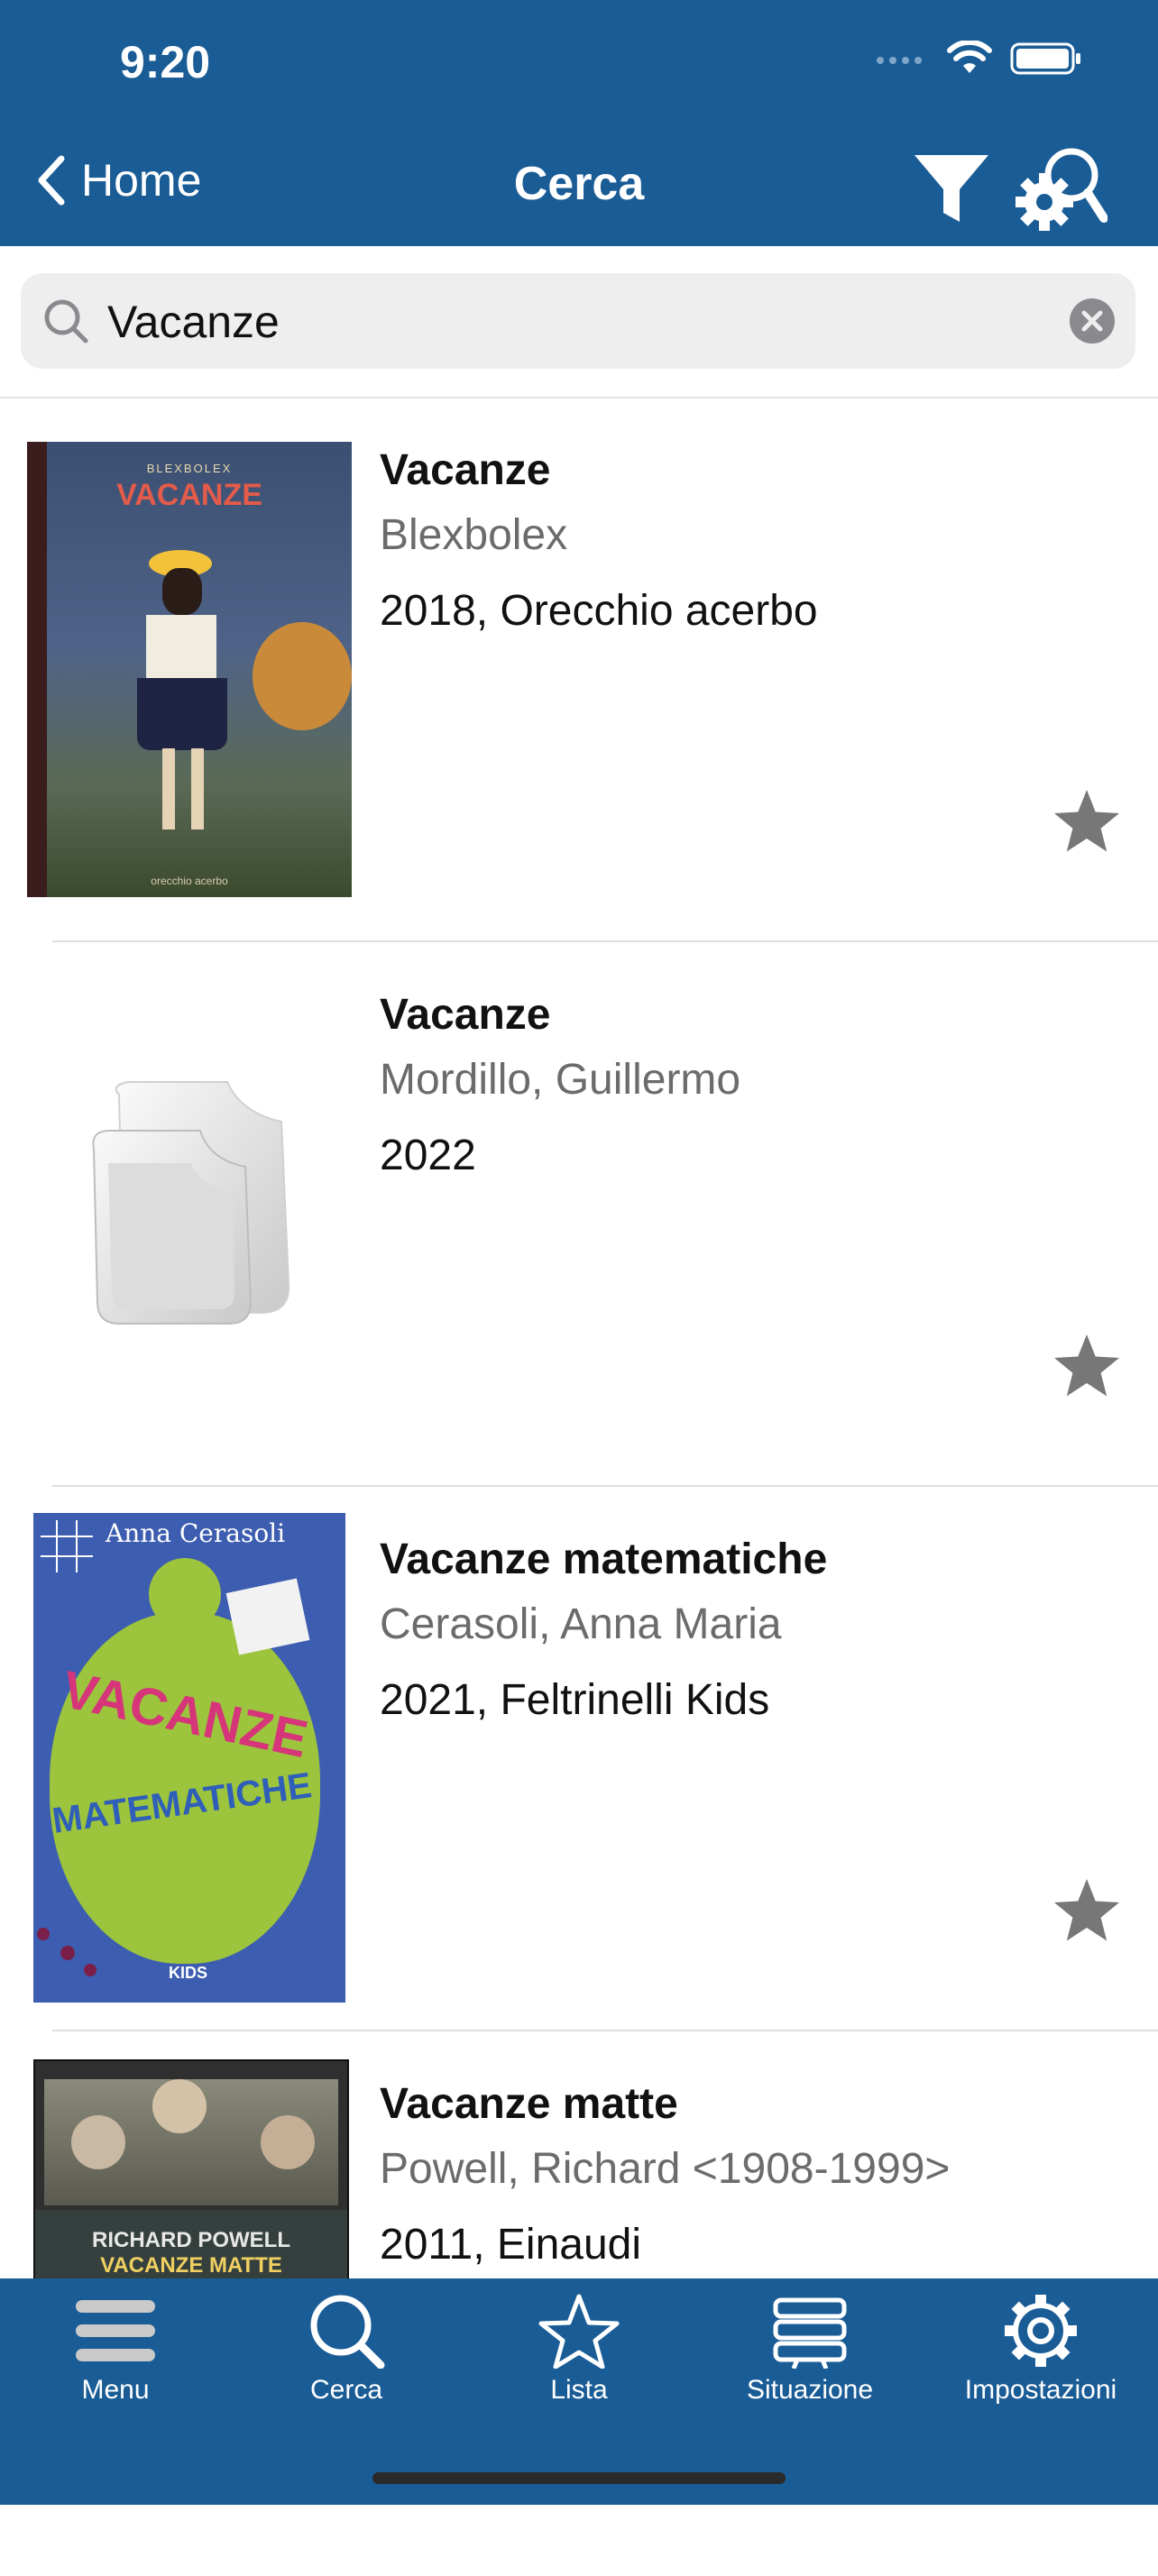  I want to click on cover-publisher: KIDS, so click(188, 1973).